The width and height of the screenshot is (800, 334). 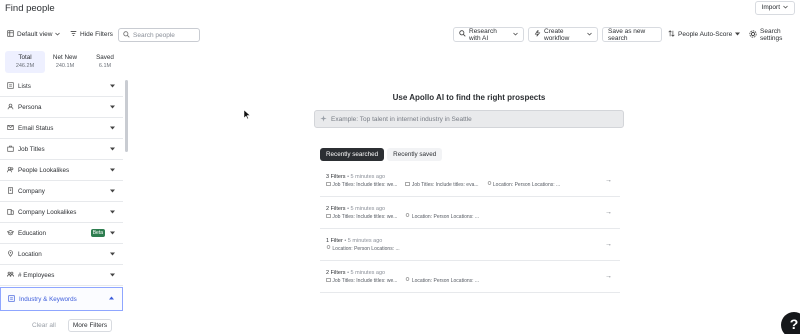 I want to click on persona-icon, so click(x=10, y=107).